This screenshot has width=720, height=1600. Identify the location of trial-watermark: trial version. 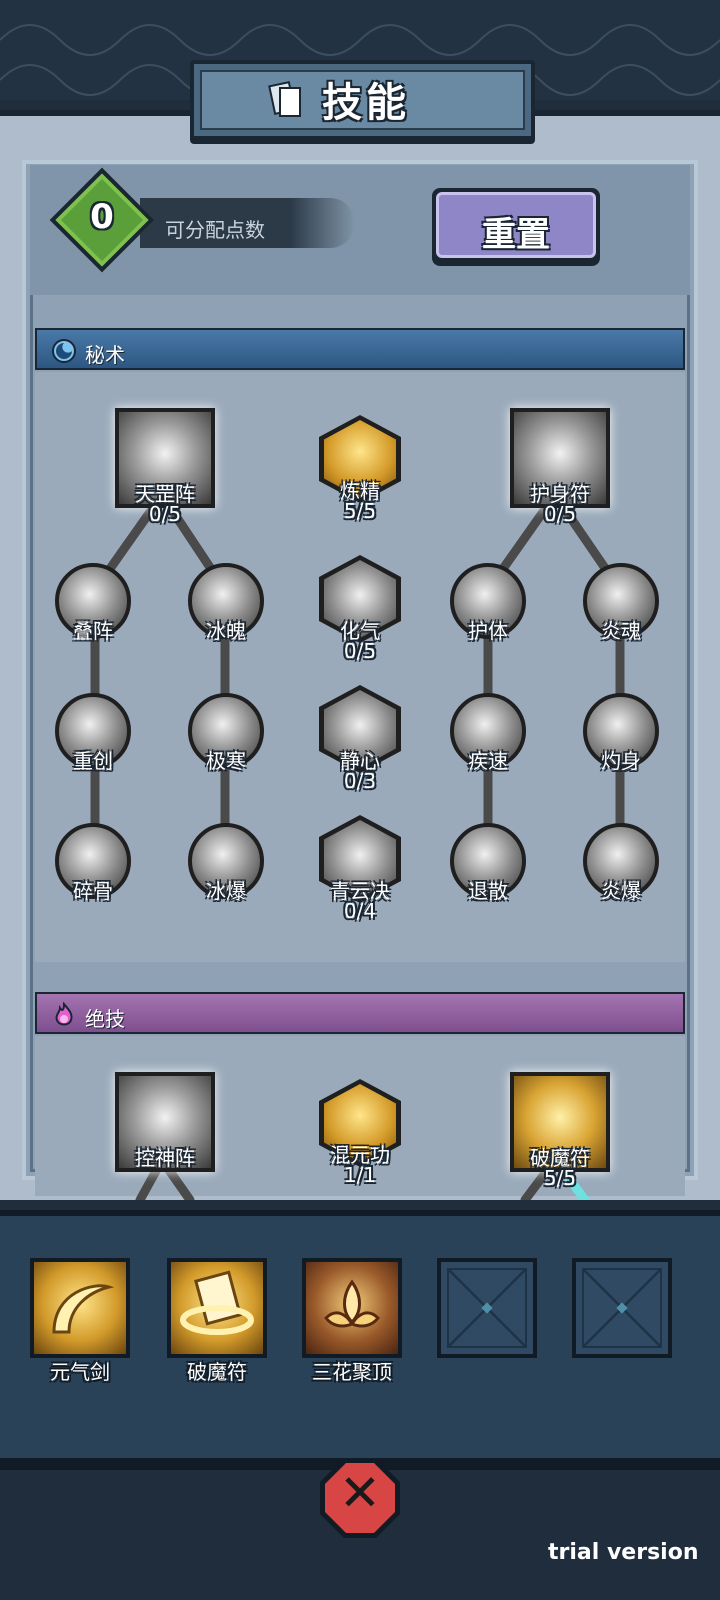
(623, 1552).